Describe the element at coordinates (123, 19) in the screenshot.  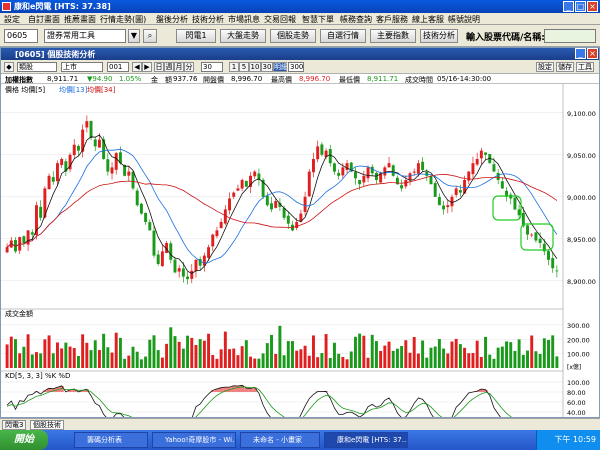
I see `menu-item-quotes: 行情走勢(圖)` at that location.